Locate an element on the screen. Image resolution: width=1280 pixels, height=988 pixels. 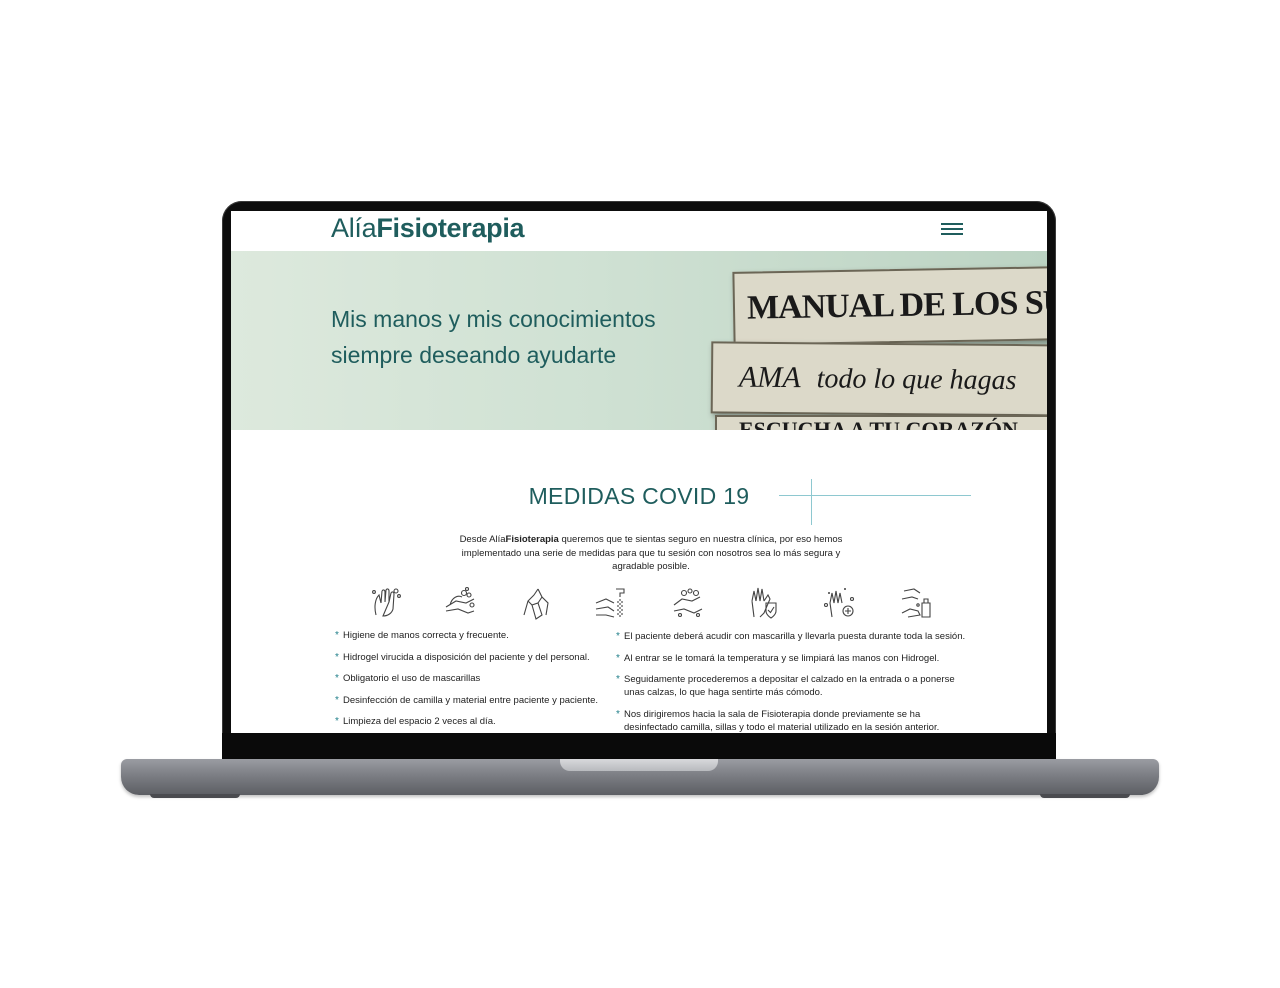
soap-hands-icon is located at coordinates (460, 603).